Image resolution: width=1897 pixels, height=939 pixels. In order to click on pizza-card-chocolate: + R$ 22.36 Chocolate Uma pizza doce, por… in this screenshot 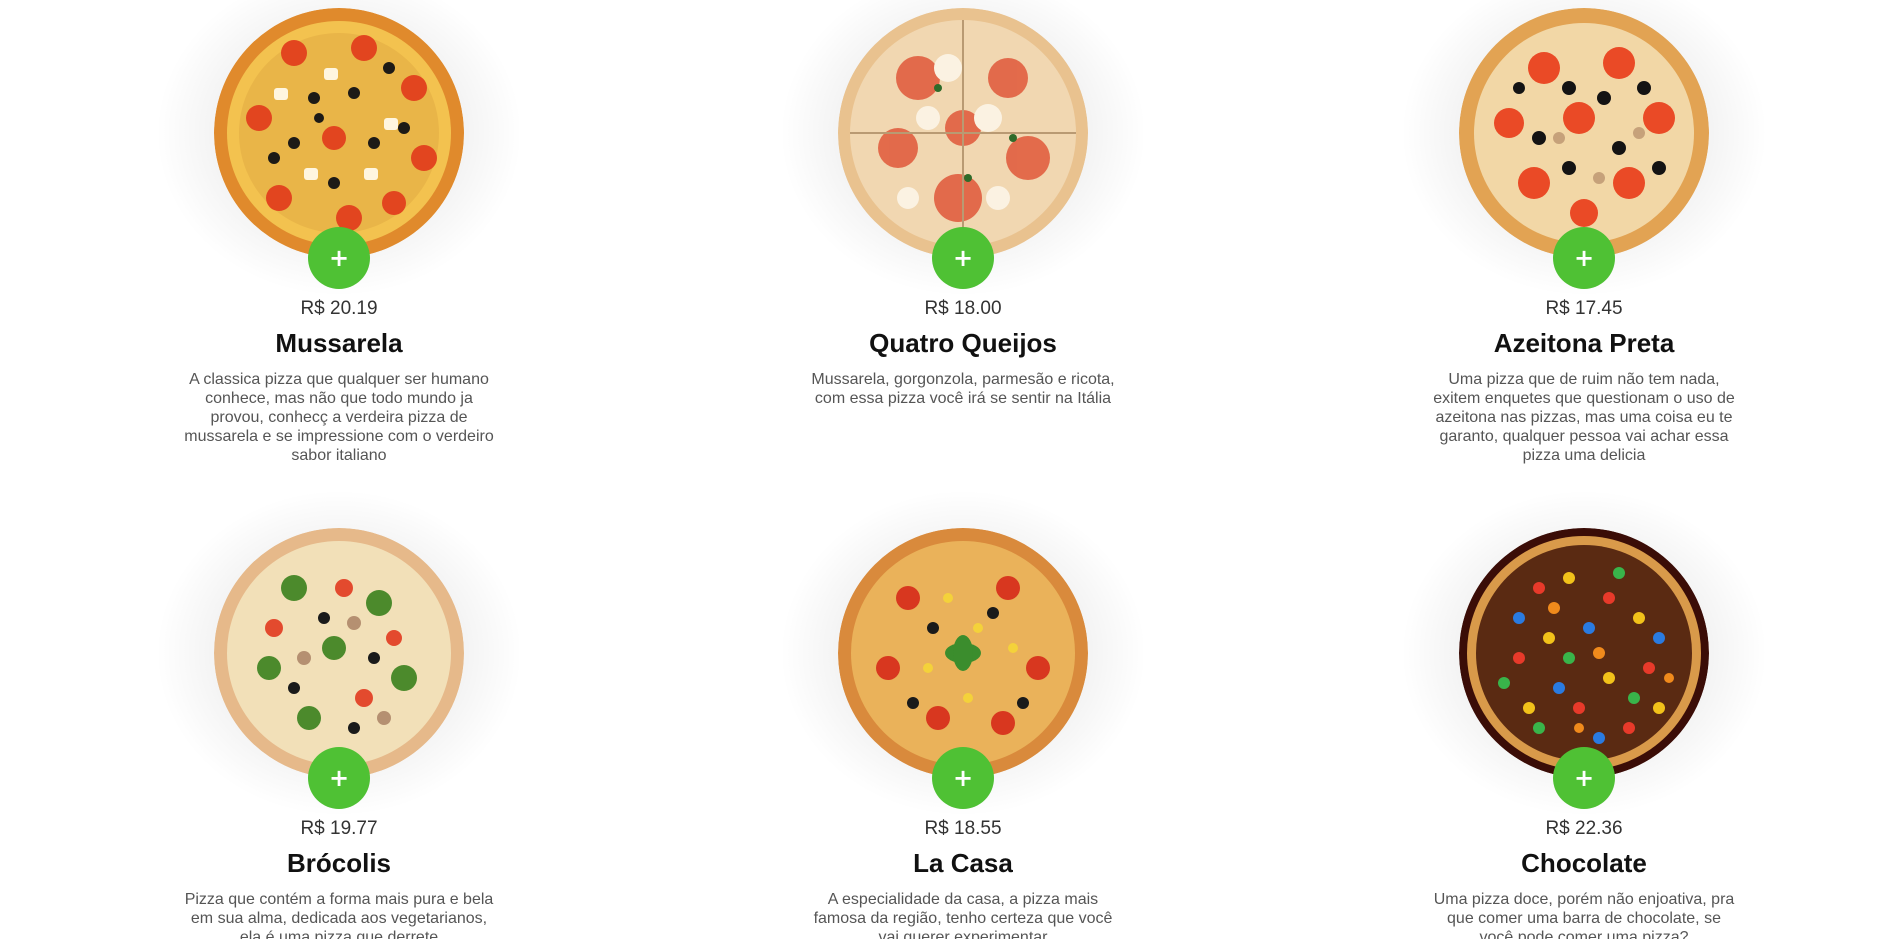, I will do `click(1584, 713)`.